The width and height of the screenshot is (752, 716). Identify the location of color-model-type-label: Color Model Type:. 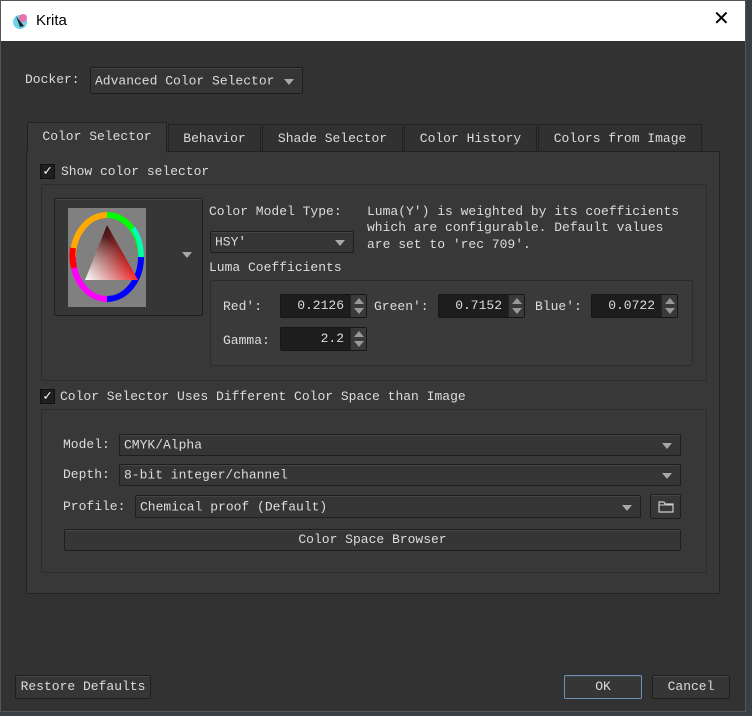
(275, 211).